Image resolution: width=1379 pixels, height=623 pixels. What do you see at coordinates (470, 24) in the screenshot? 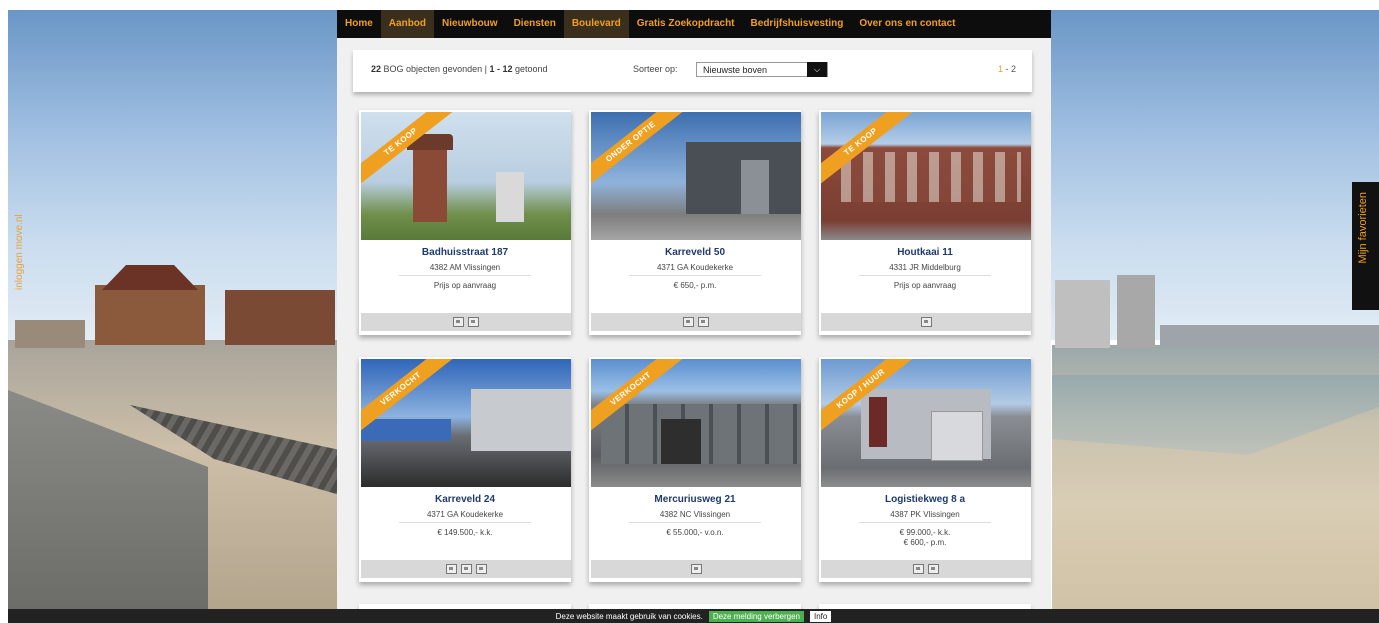
I see `nav-nieuwbouw: Nieuwbouw` at bounding box center [470, 24].